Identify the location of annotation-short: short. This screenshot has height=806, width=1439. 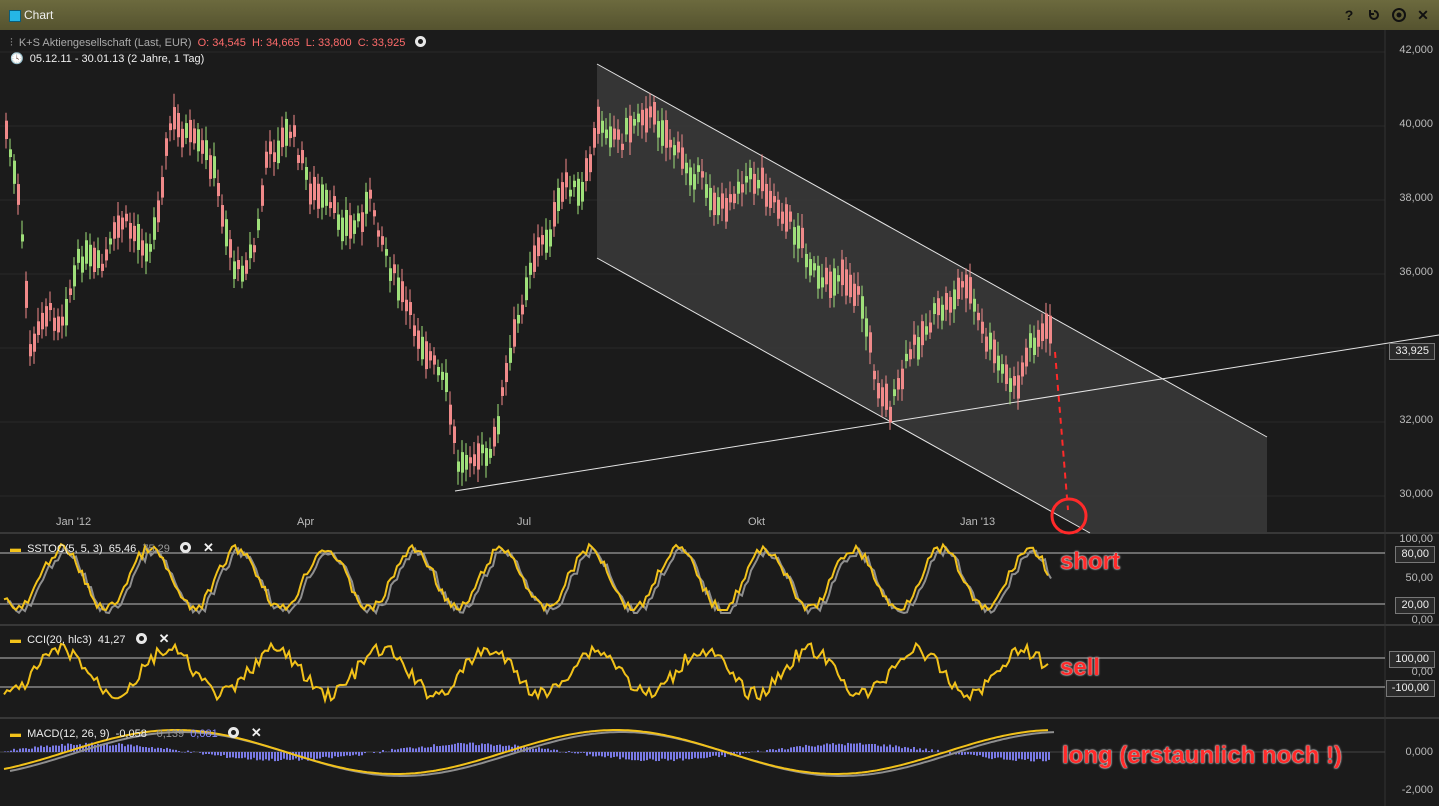
(1090, 561).